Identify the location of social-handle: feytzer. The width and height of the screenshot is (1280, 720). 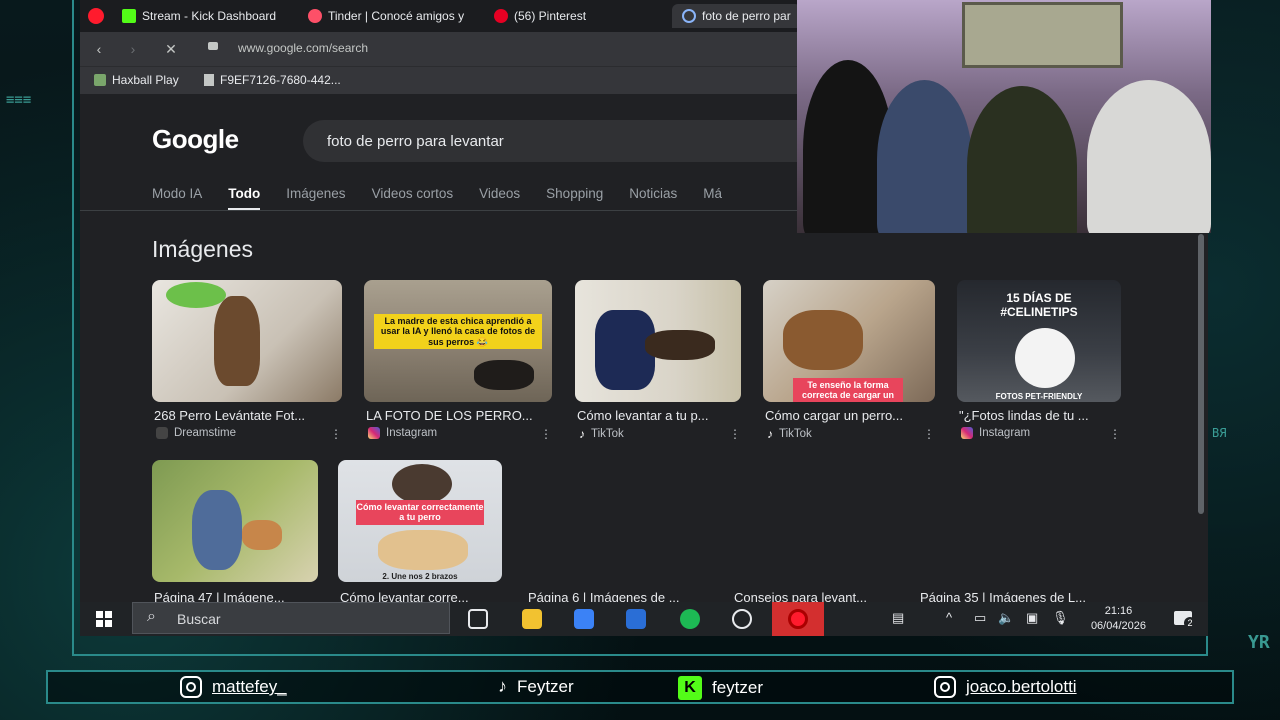
(738, 687).